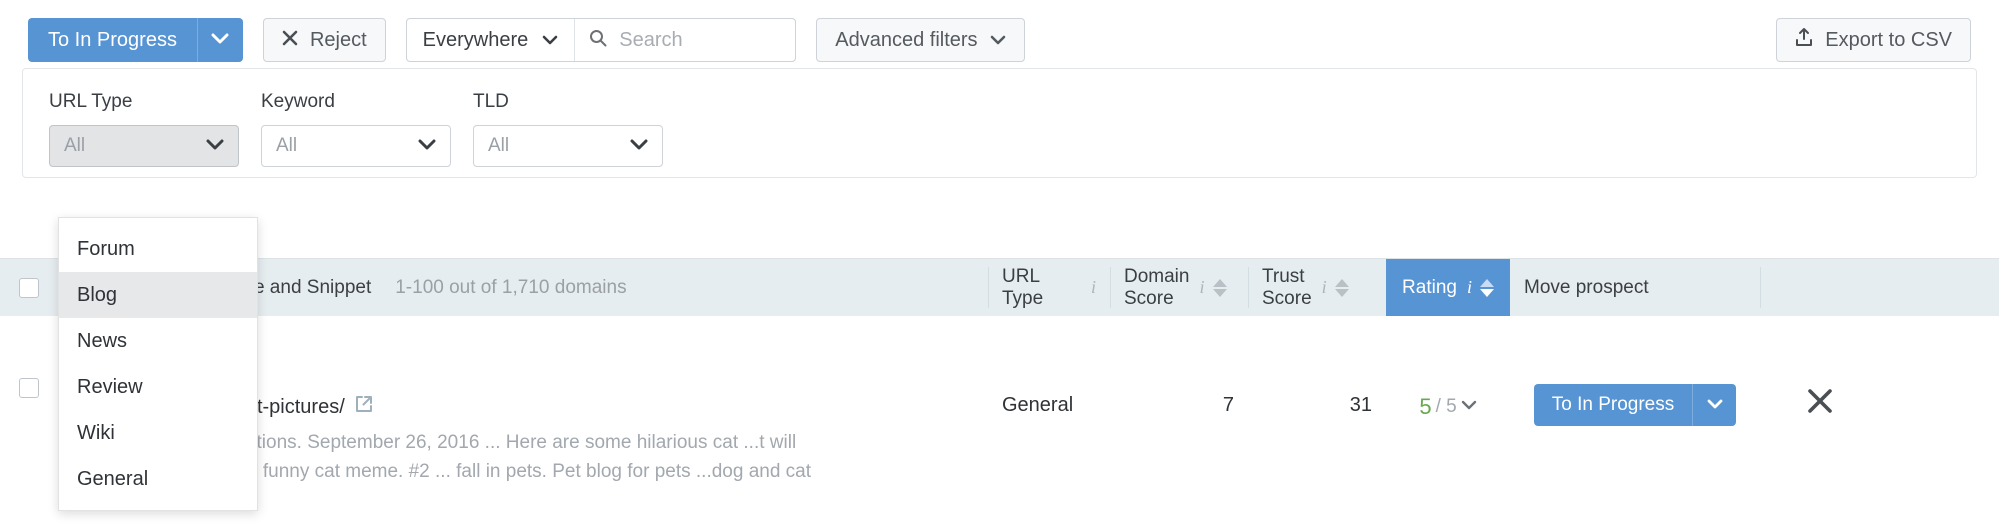 The image size is (1999, 531). Describe the element at coordinates (338, 39) in the screenshot. I see `reject-label: Reject` at that location.